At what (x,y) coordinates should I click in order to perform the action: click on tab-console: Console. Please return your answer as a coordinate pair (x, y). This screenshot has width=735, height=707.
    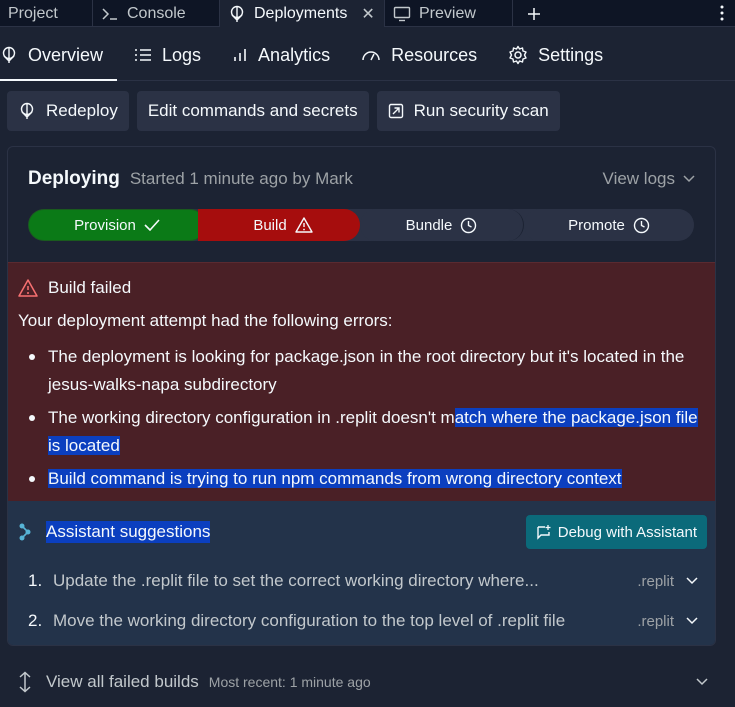
    Looking at the image, I should click on (156, 13).